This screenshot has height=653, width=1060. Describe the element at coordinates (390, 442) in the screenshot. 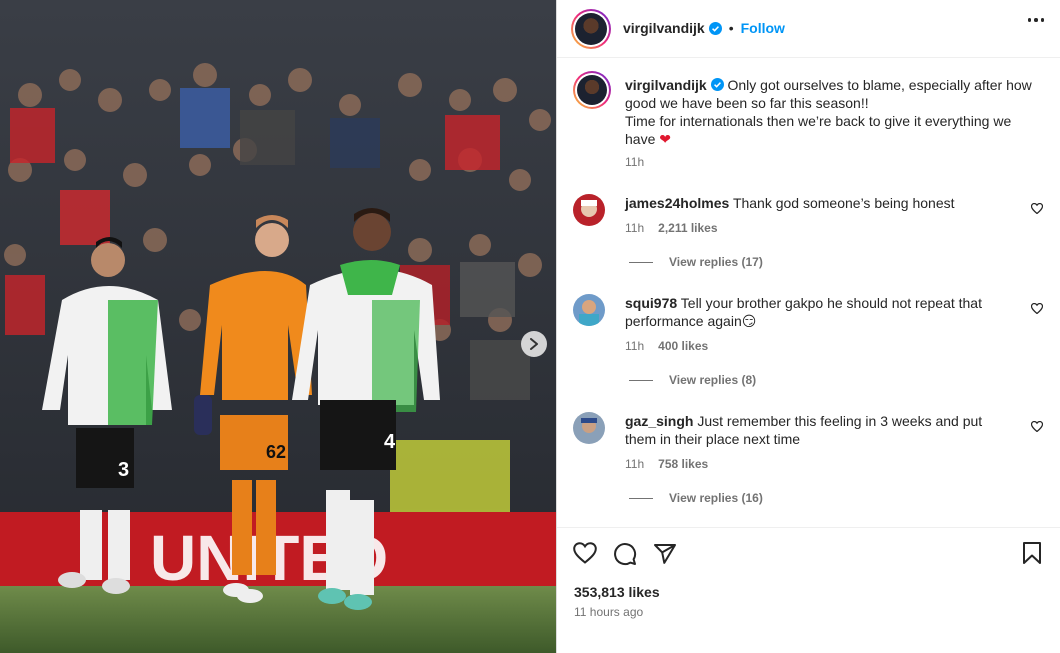

I see `jersey-number-right: 4` at that location.